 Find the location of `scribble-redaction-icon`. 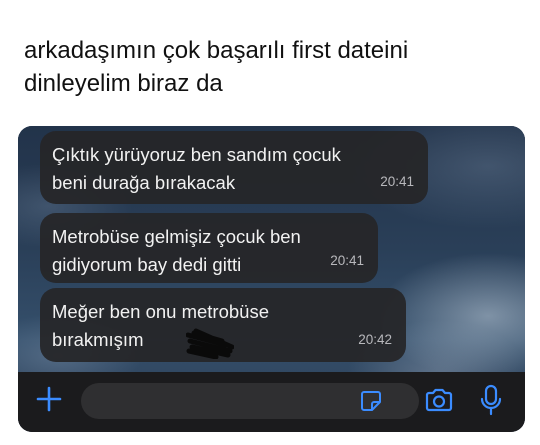

scribble-redaction-icon is located at coordinates (210, 343).